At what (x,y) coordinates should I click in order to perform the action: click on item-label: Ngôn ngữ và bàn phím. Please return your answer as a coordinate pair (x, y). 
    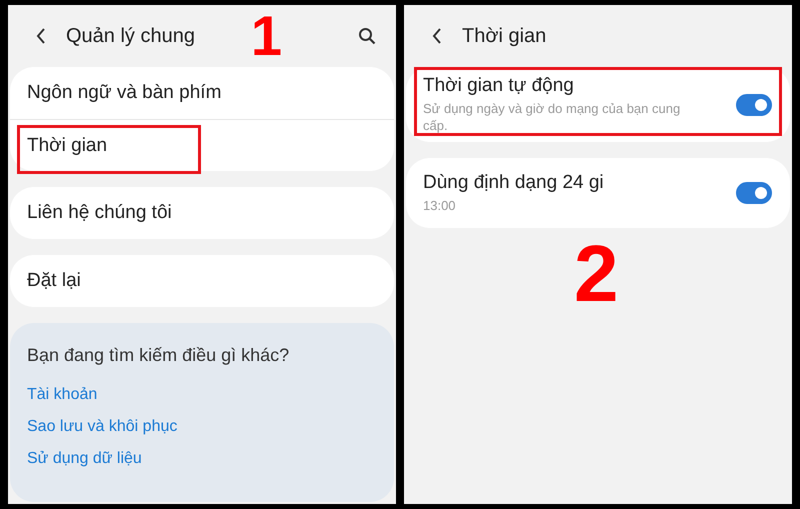
    Looking at the image, I should click on (124, 93).